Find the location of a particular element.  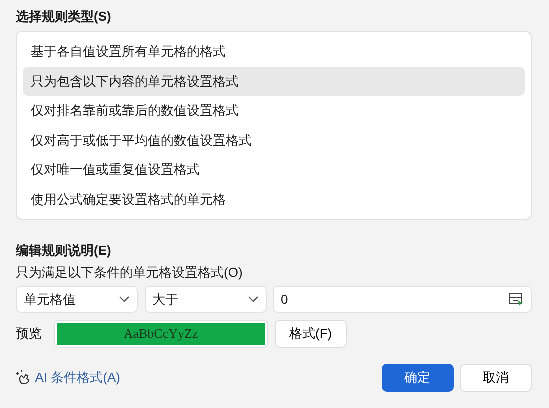

cancel-button: 取消 is located at coordinates (496, 378).